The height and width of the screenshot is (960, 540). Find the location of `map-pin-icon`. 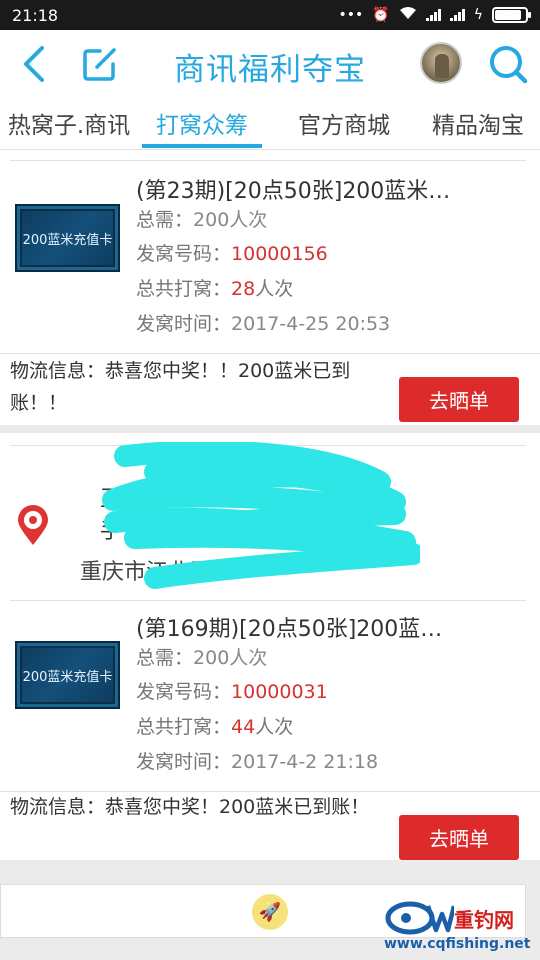

map-pin-icon is located at coordinates (33, 525).